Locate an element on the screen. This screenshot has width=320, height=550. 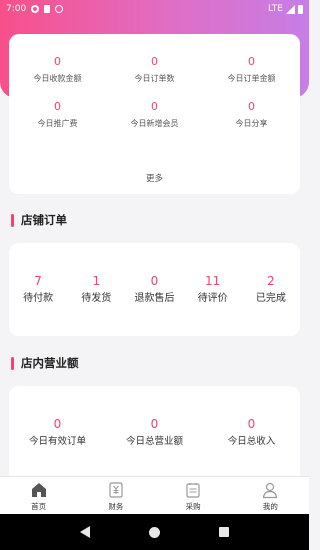
stat-order-amount: 0 今日订单金额 is located at coordinates (251, 69).